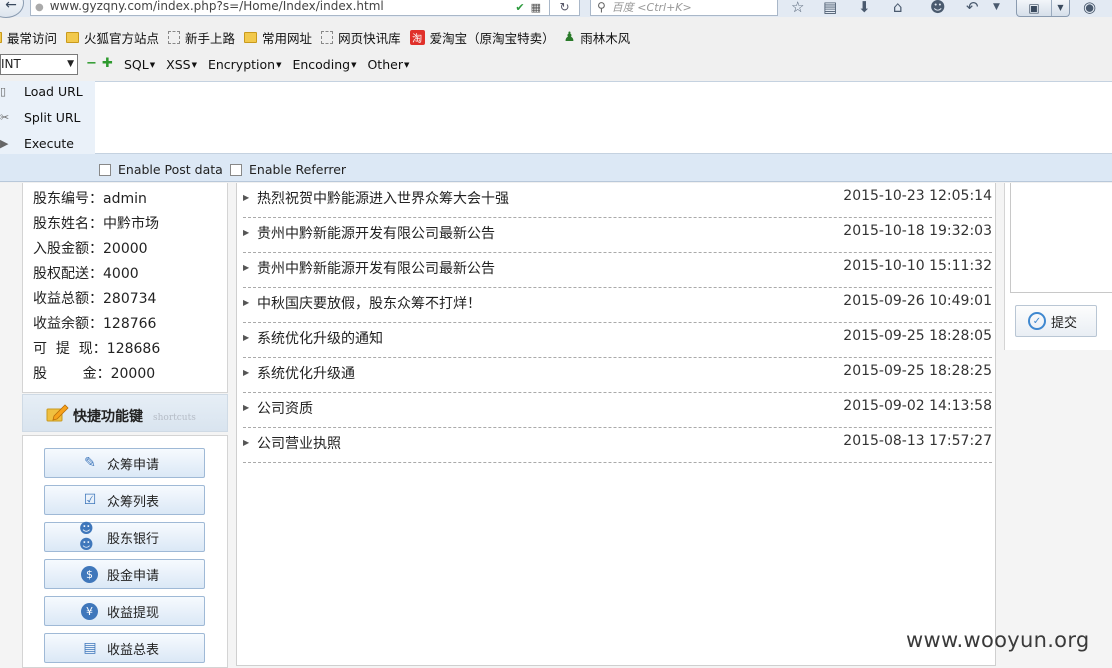 The width and height of the screenshot is (1112, 668). I want to click on news-item: ▶ 中秋国庆要放假，股东众筹不打烊！ 2015-09-26 10:49:01, so click(617, 305).